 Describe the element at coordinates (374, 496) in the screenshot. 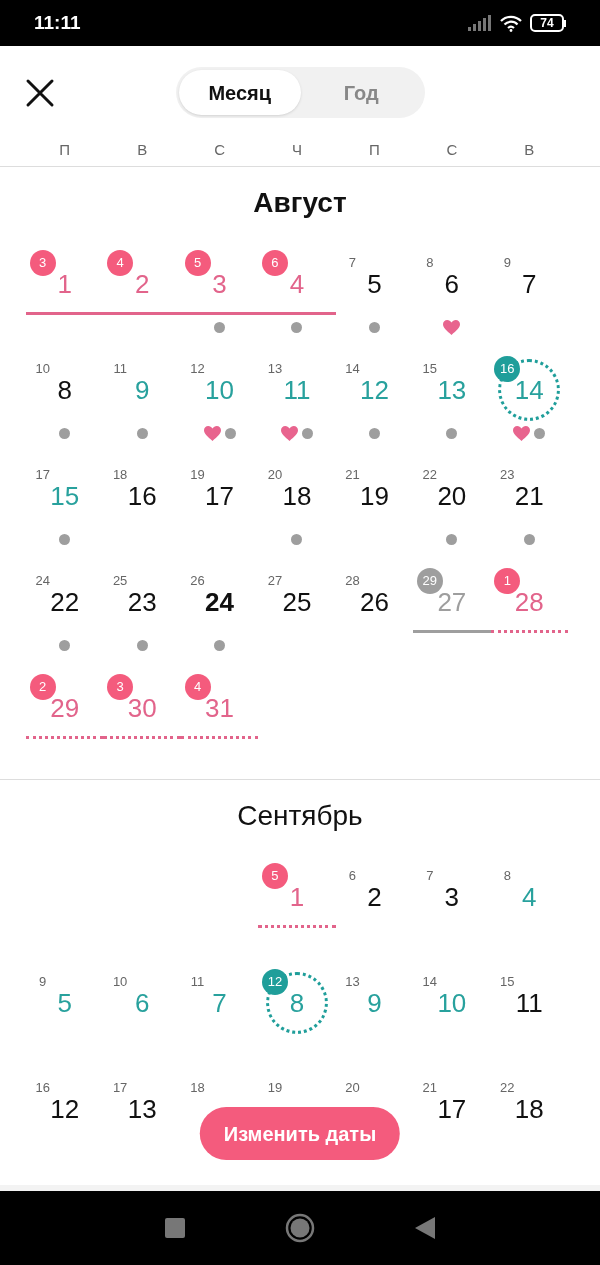

I see `day-number: 19` at that location.